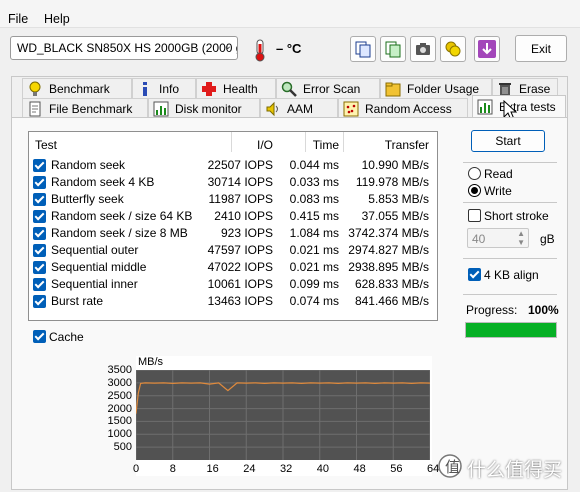 The image size is (580, 492). I want to click on cell-io: 2410 IOPS, so click(243, 216).